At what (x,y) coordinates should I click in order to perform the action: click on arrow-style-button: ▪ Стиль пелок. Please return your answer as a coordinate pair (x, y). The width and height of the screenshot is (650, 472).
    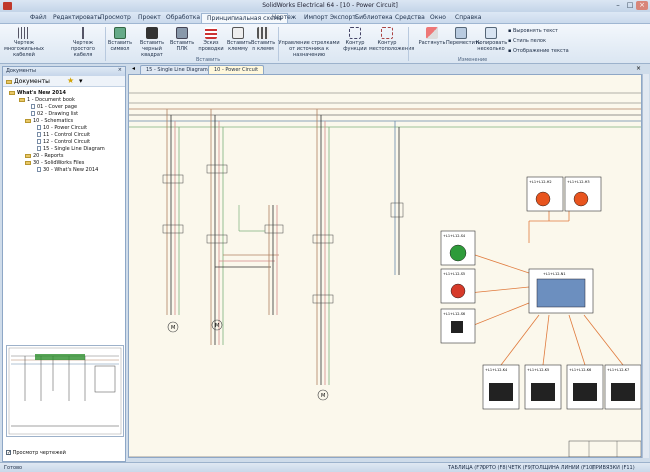
    Looking at the image, I should click on (527, 41).